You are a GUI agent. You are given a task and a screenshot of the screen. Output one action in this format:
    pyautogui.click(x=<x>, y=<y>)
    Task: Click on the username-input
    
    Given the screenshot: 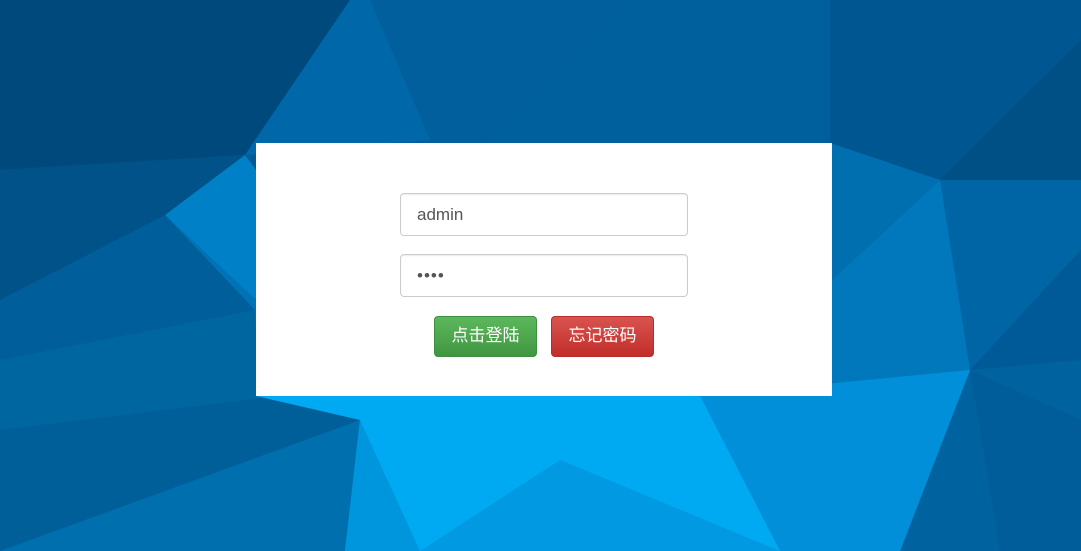 What is the action you would take?
    pyautogui.click(x=544, y=214)
    